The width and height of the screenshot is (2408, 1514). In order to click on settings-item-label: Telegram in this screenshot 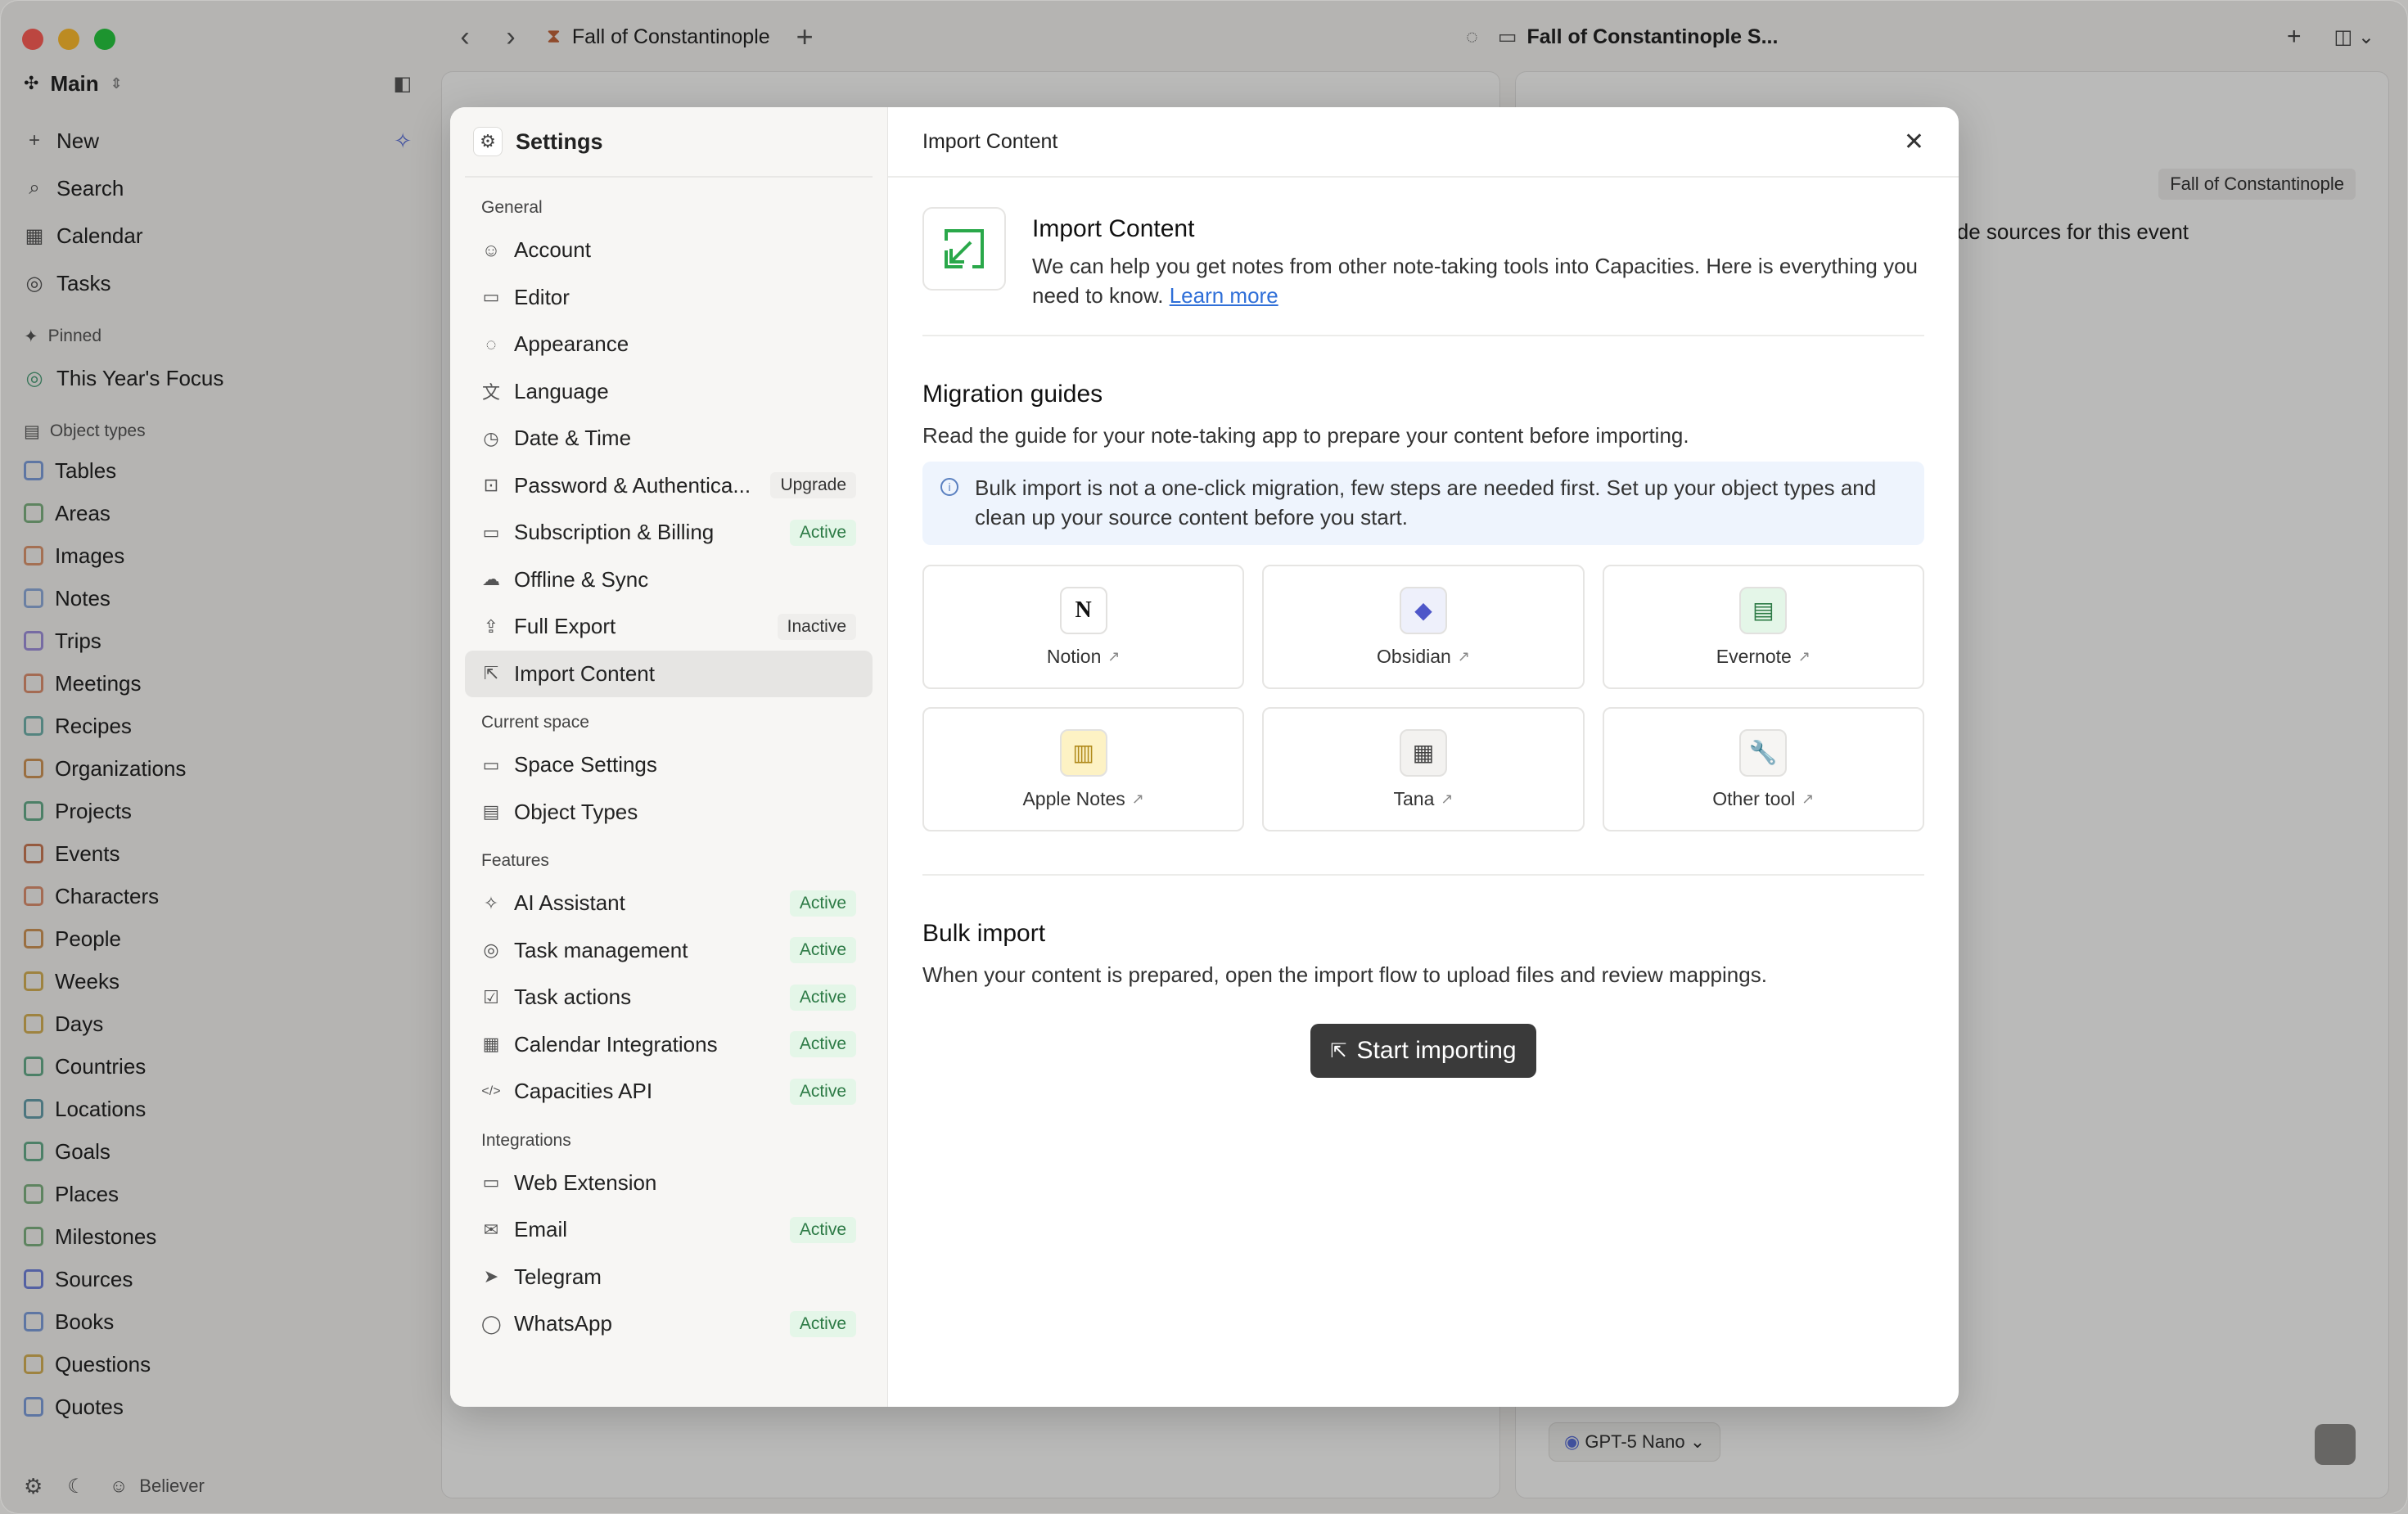, I will do `click(558, 1276)`.